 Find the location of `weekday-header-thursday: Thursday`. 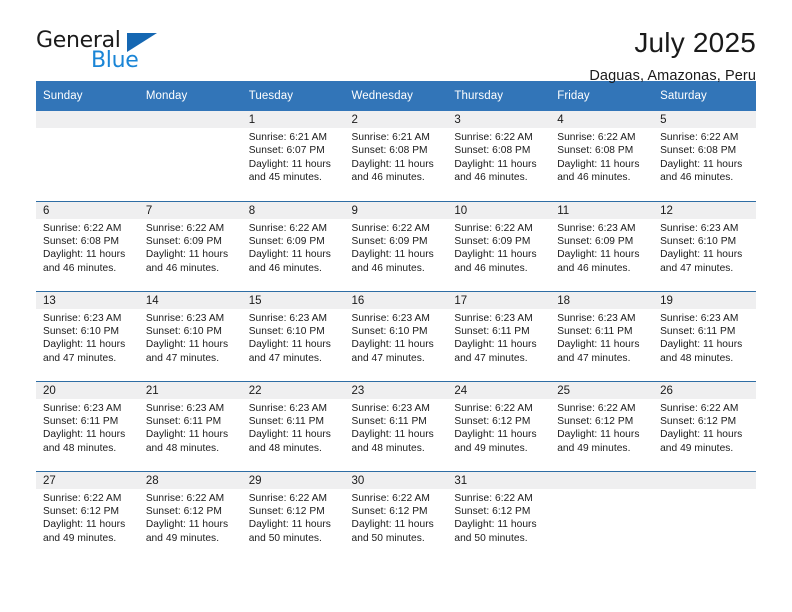

weekday-header-thursday: Thursday is located at coordinates (499, 96).